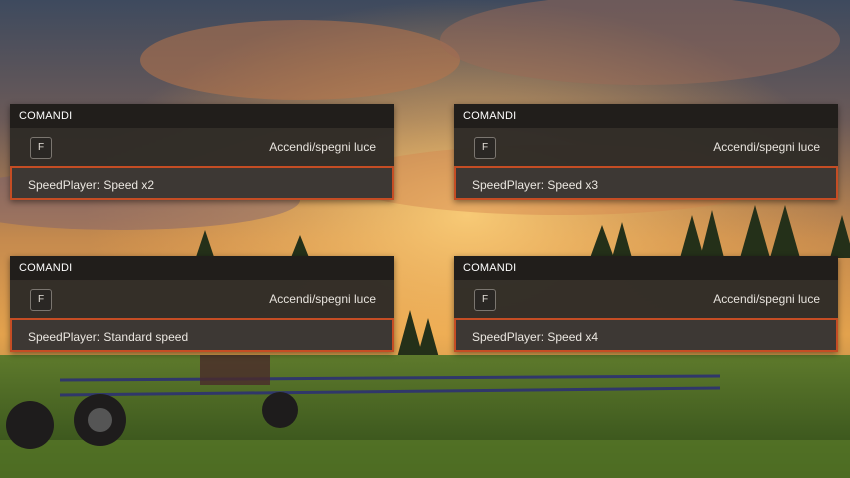 Image resolution: width=850 pixels, height=478 pixels. I want to click on speedplayer-control-row: SpeedPlayer: Standard speed, so click(202, 335).